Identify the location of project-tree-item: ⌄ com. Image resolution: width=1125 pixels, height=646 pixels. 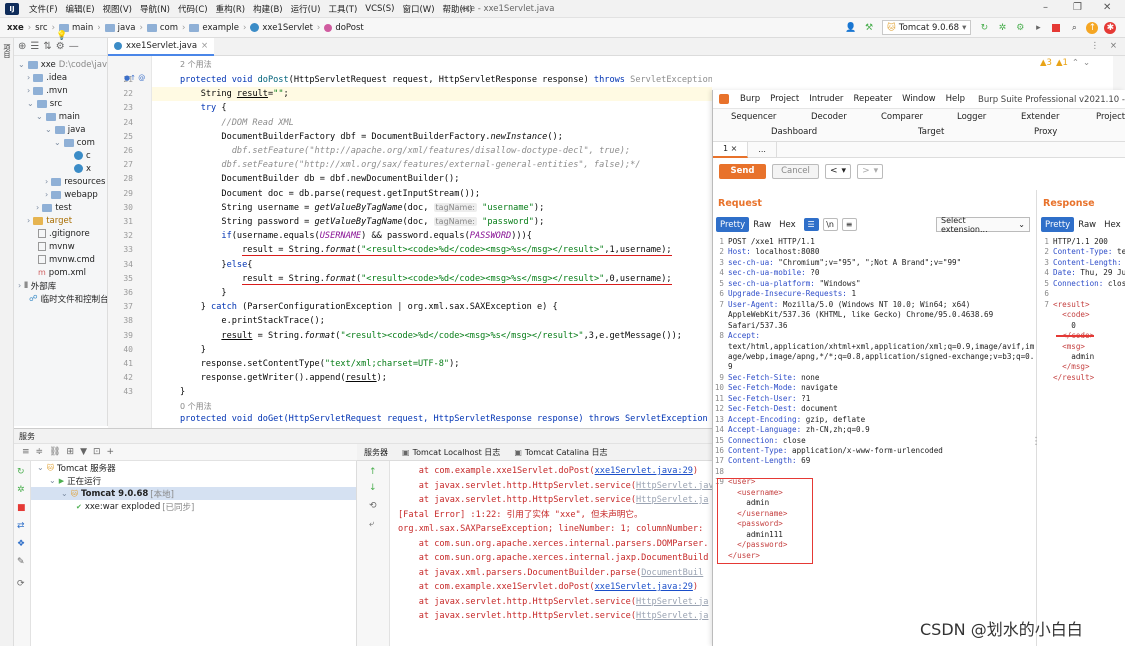
(60, 142).